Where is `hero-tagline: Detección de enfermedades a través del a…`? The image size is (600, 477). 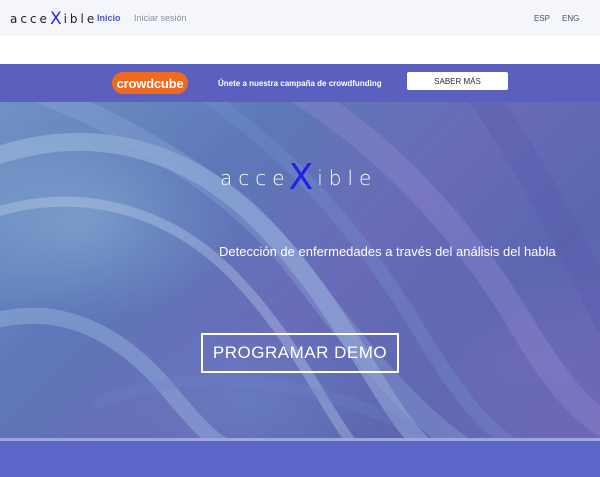 hero-tagline: Detección de enfermedades a través del a… is located at coordinates (387, 251).